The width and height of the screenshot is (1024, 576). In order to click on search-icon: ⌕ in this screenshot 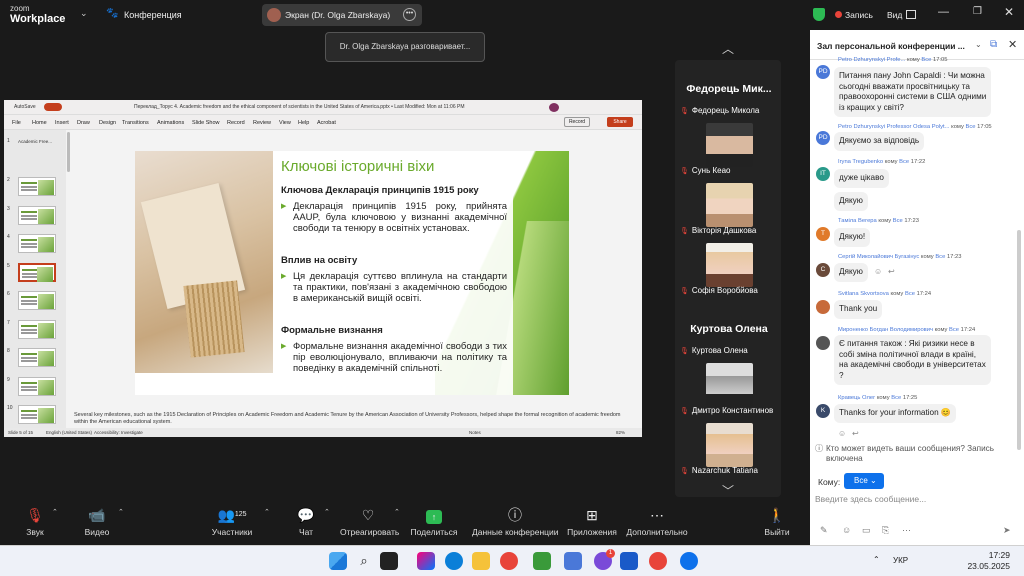, I will do `click(364, 561)`.